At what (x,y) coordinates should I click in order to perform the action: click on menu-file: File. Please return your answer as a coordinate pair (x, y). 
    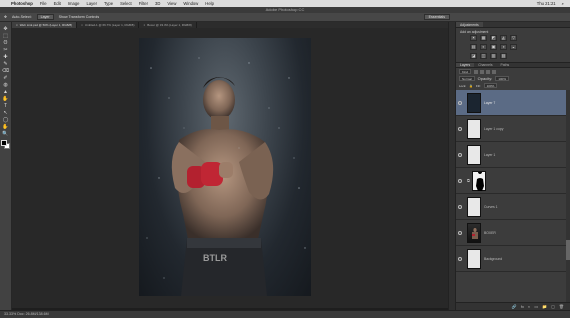
    Looking at the image, I should click on (43, 3).